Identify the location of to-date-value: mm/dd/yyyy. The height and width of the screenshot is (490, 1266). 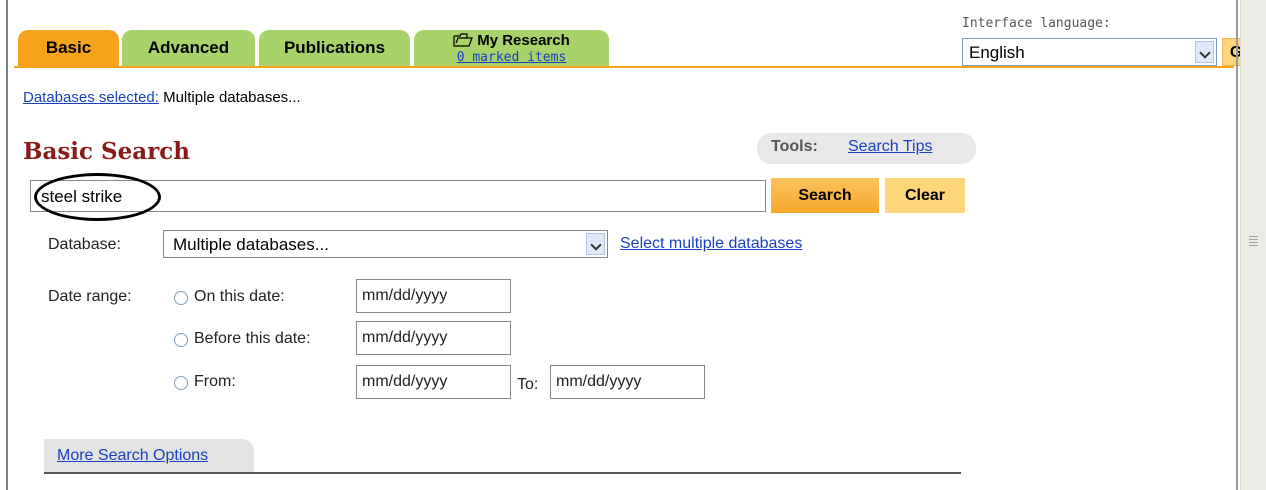
(599, 381).